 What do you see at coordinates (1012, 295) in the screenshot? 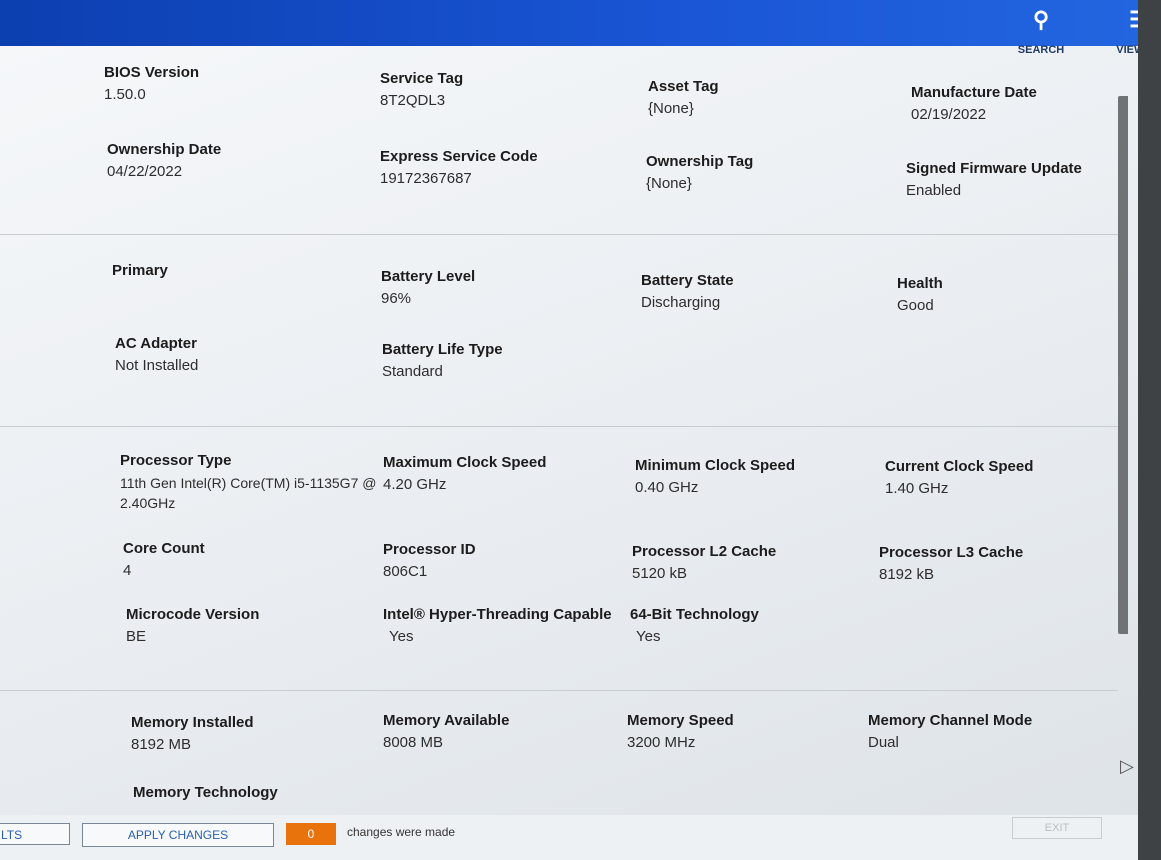
I see `field-health: Health Good` at bounding box center [1012, 295].